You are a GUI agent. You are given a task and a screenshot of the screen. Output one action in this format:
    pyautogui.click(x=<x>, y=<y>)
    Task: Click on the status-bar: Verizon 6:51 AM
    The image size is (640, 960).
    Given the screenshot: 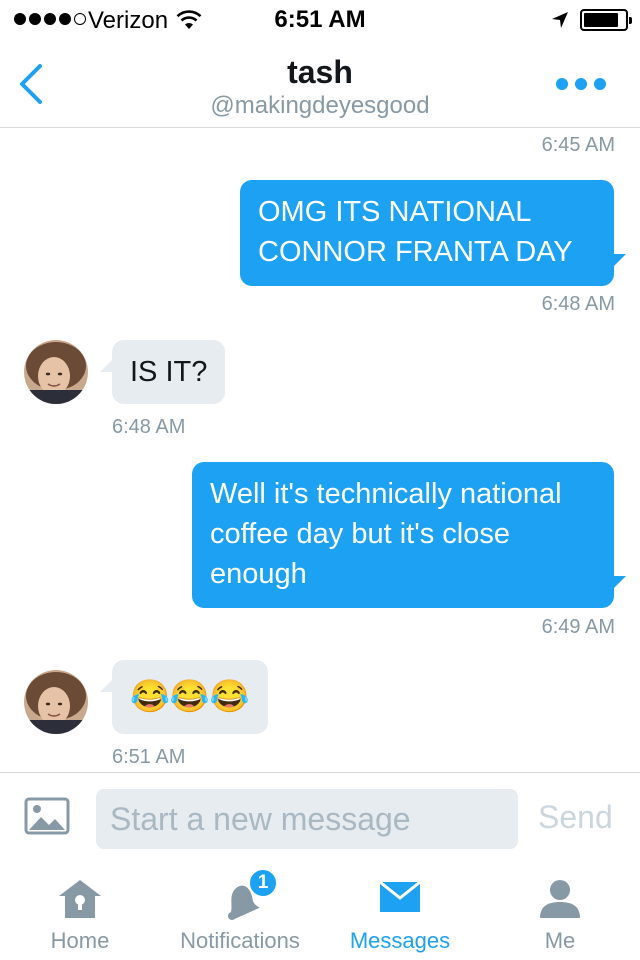 What is the action you would take?
    pyautogui.click(x=320, y=20)
    